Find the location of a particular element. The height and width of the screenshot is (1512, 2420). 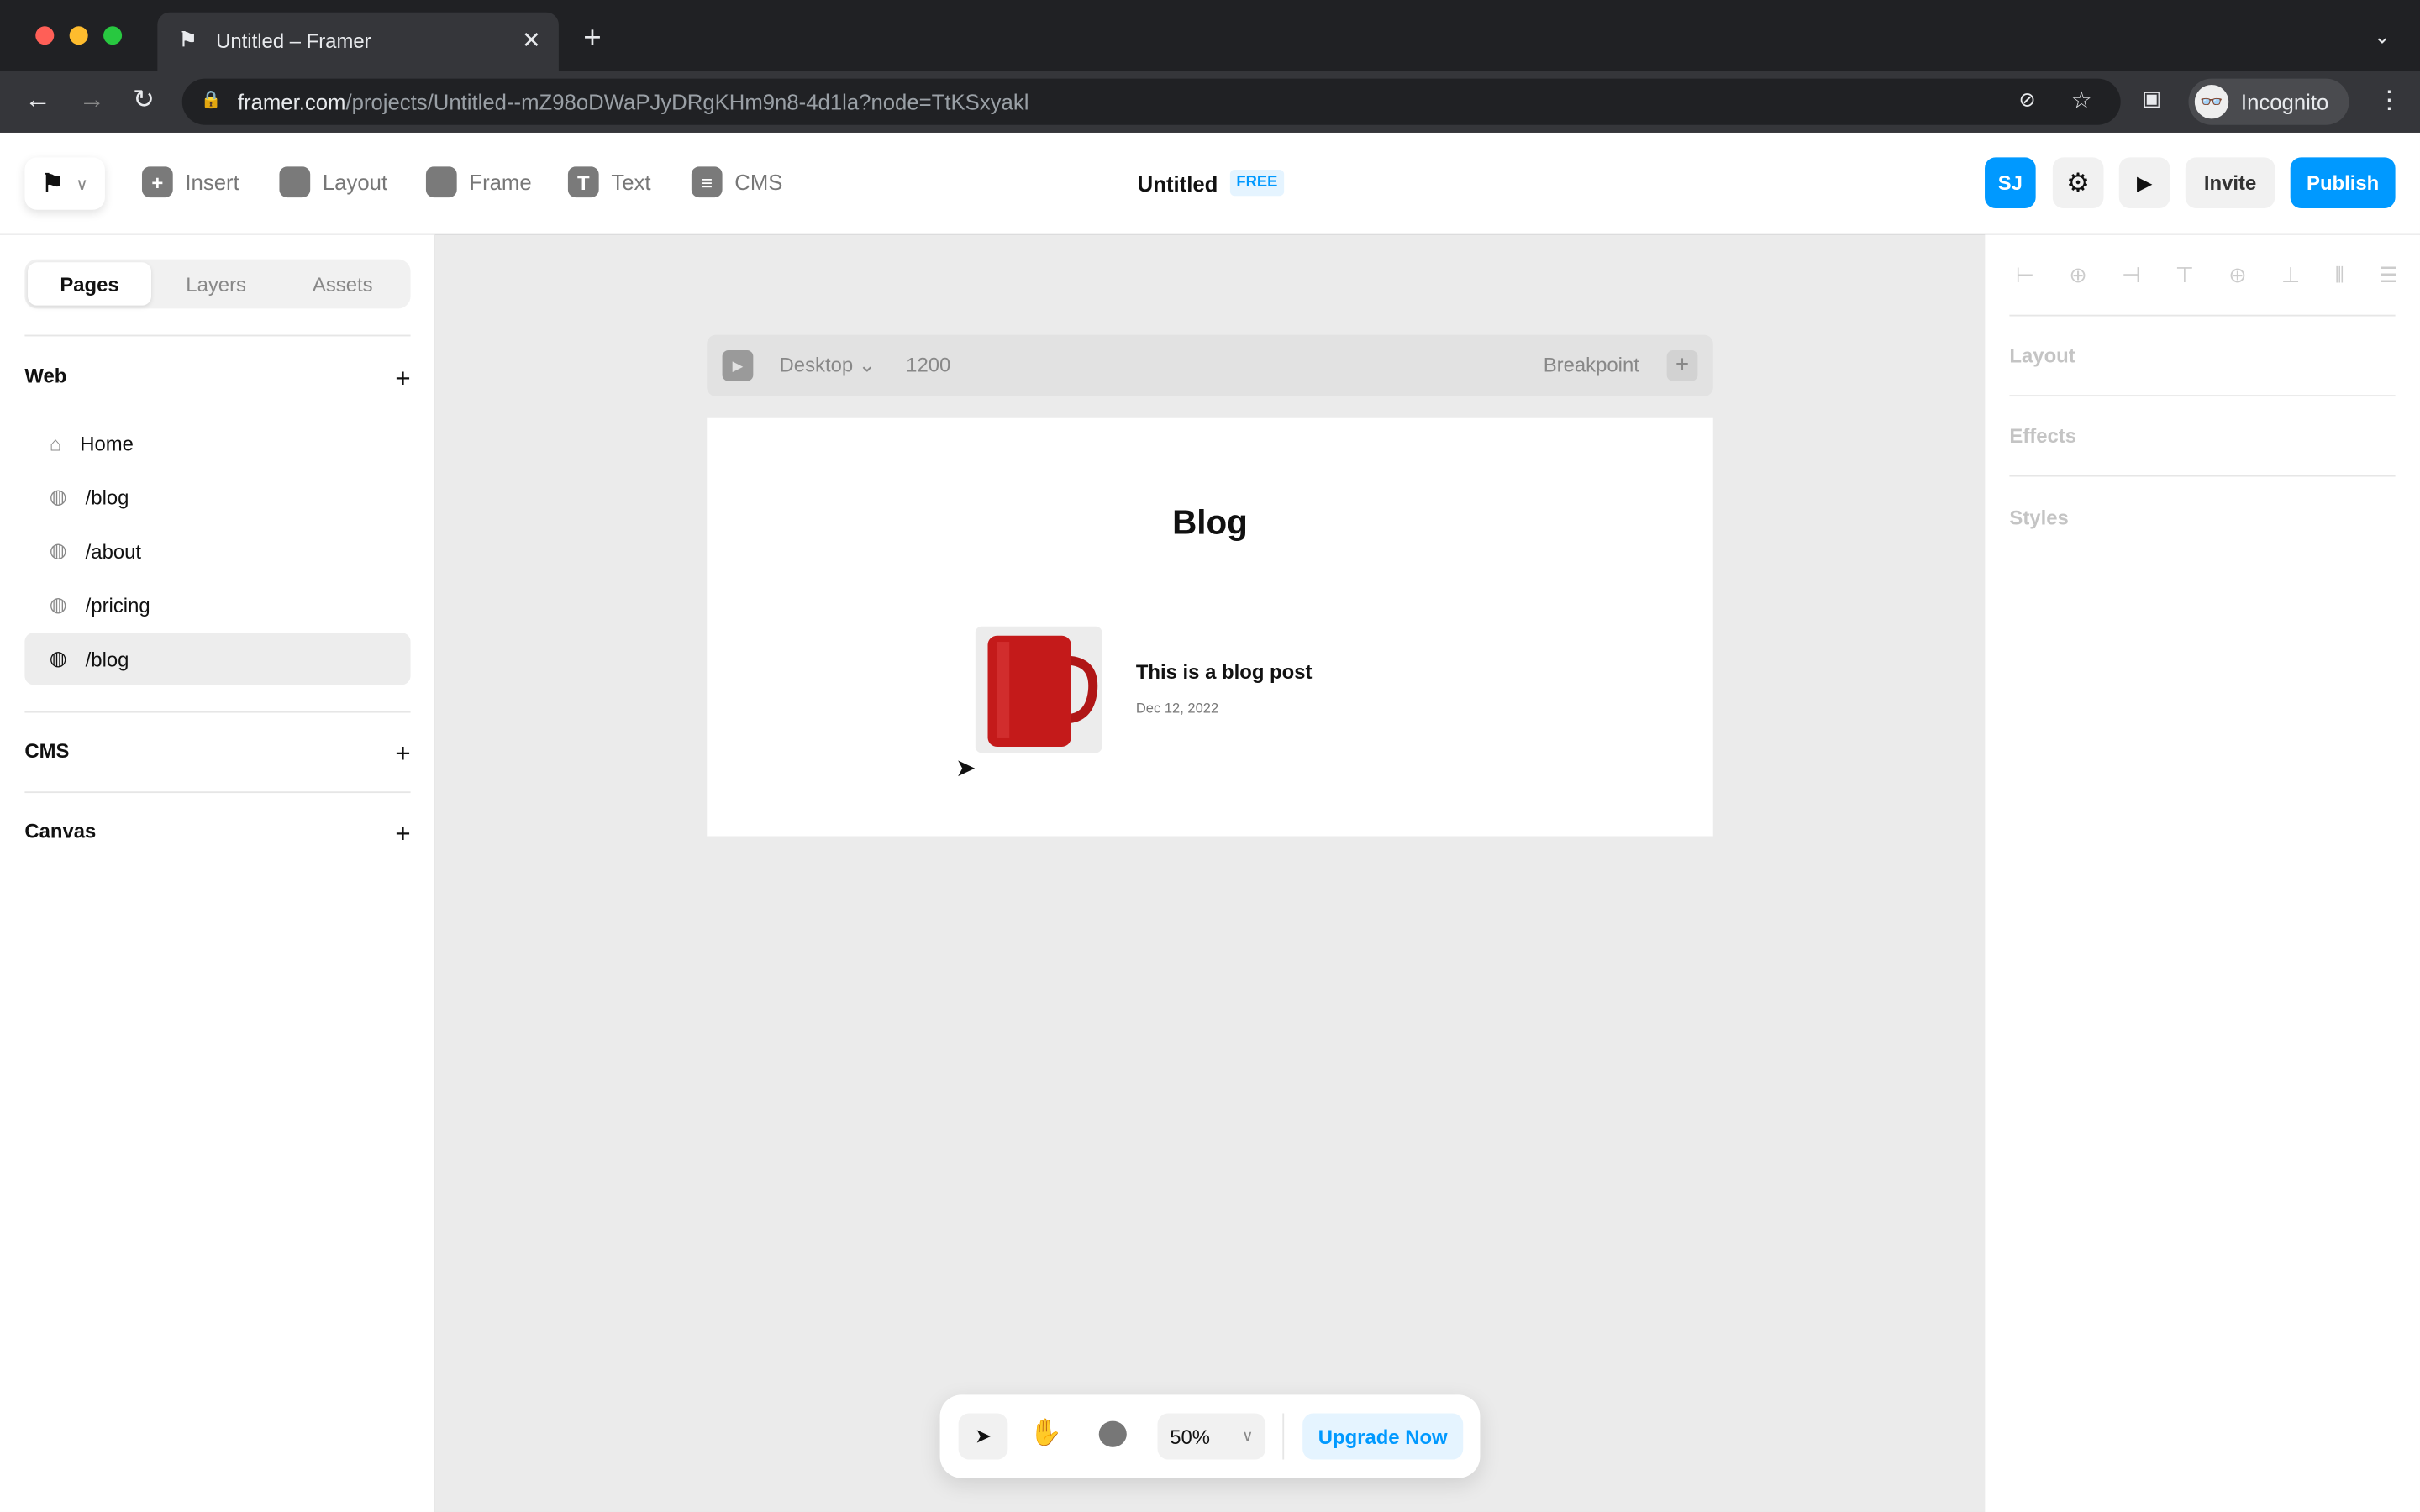

tab-title: Untitled – Framer is located at coordinates (293, 41).